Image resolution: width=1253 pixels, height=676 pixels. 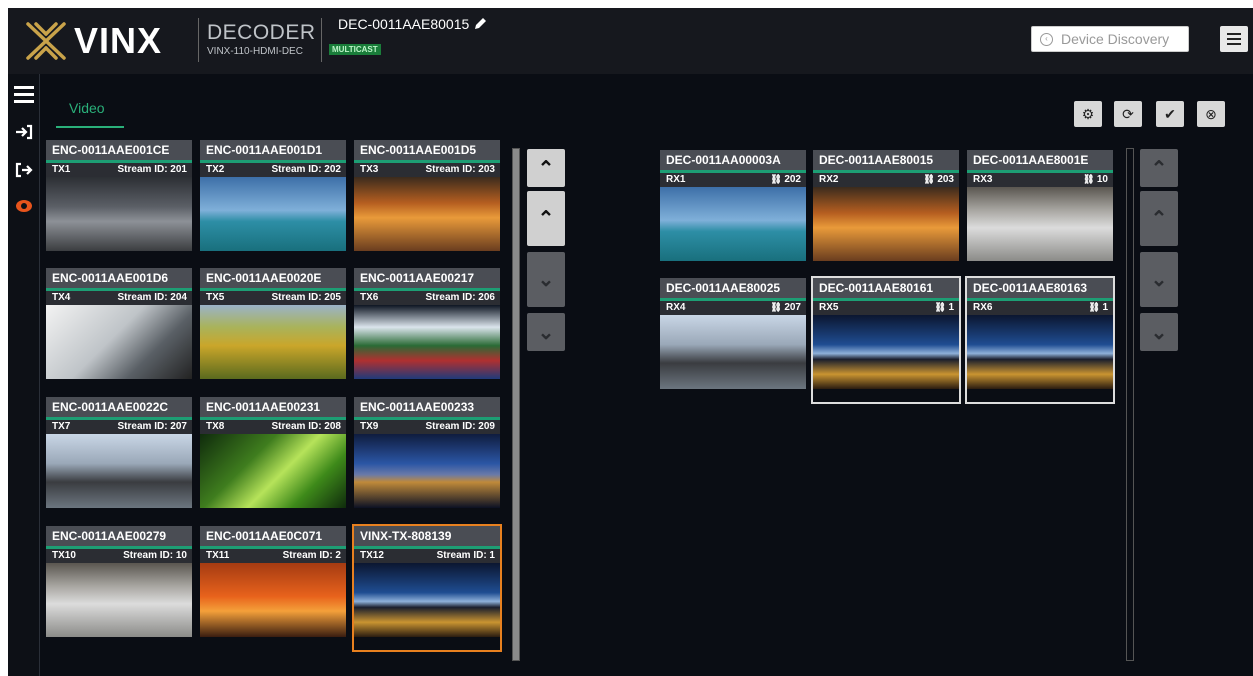 What do you see at coordinates (119, 330) in the screenshot?
I see `transmitter-tile: ENC-0011AAE001D6 TX4 Stream ID: 204` at bounding box center [119, 330].